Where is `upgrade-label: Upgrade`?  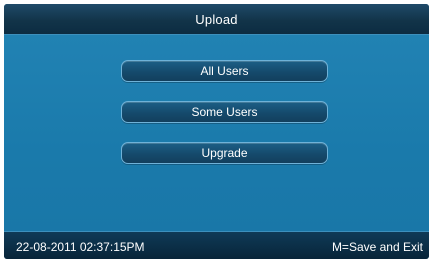 upgrade-label: Upgrade is located at coordinates (224, 153).